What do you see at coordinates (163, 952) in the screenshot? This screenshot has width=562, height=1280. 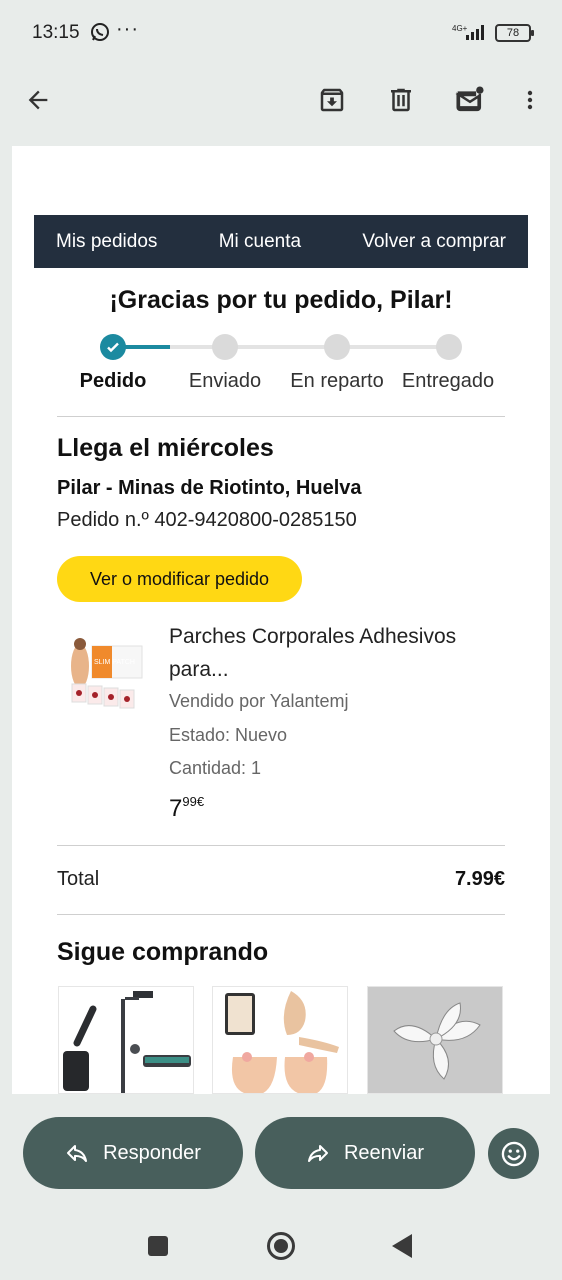 I see `keep-shopping-heading: Sigue comprando` at bounding box center [163, 952].